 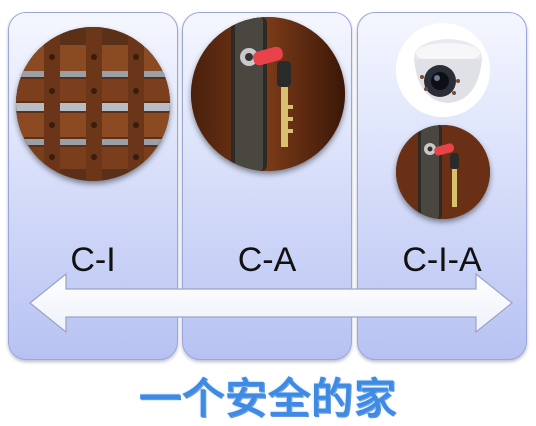 What do you see at coordinates (268, 94) in the screenshot?
I see `door-lock-image` at bounding box center [268, 94].